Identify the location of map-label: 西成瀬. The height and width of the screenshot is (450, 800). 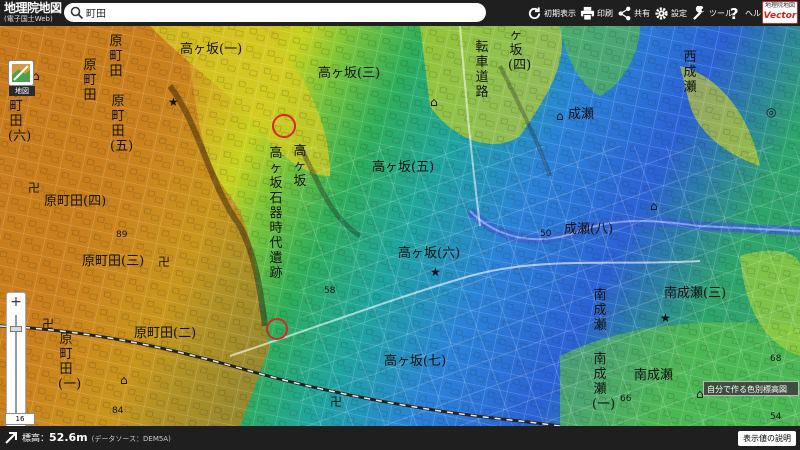
(690, 72).